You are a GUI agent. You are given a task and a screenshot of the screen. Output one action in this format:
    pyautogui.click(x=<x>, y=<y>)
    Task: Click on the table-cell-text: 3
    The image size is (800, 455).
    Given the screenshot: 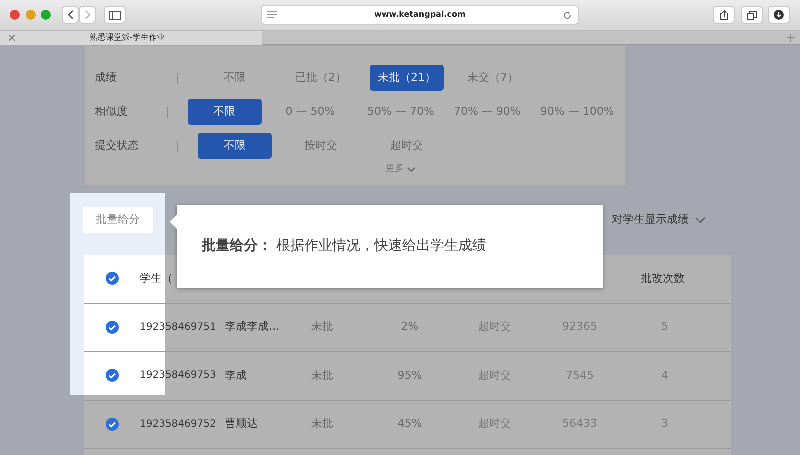 What is the action you would take?
    pyautogui.click(x=665, y=424)
    